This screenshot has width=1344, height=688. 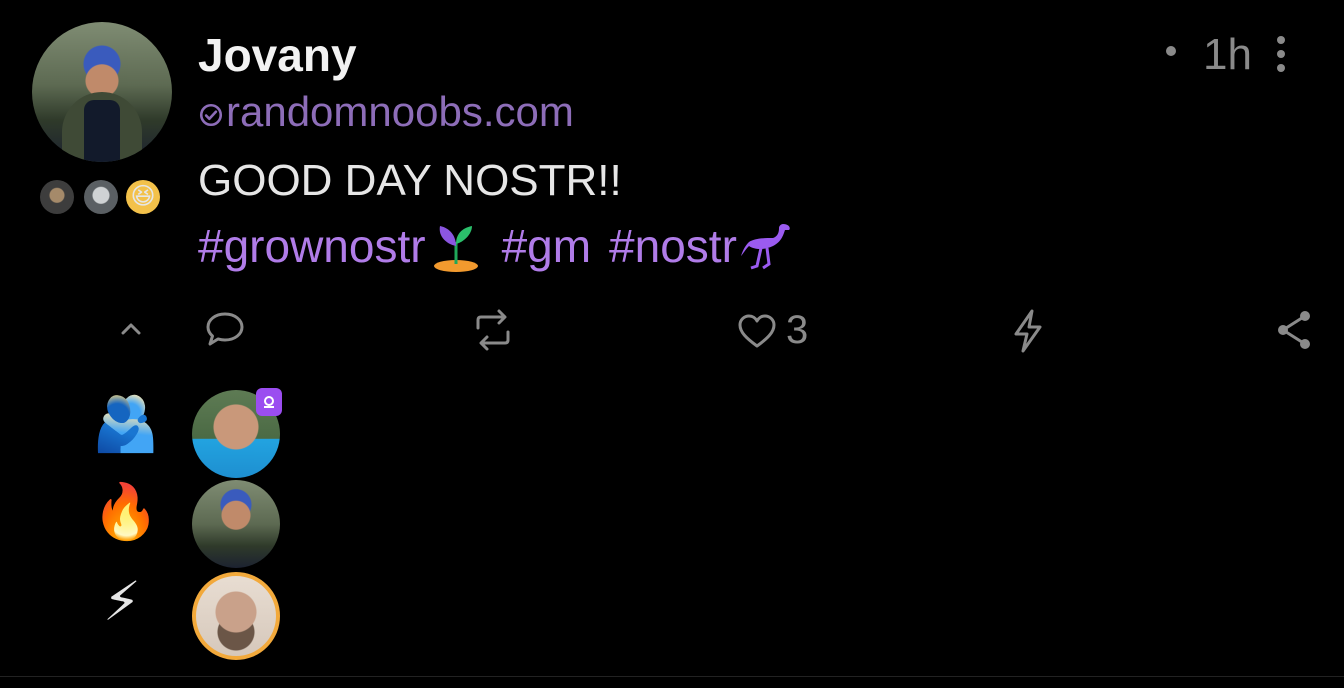 What do you see at coordinates (131, 329) in the screenshot?
I see `chevron-up-icon` at bounding box center [131, 329].